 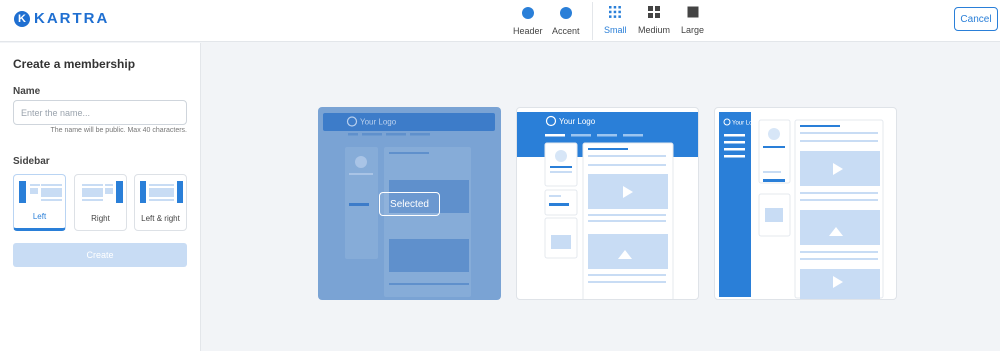 What do you see at coordinates (566, 20) in the screenshot?
I see `accent-color-option: Accent` at bounding box center [566, 20].